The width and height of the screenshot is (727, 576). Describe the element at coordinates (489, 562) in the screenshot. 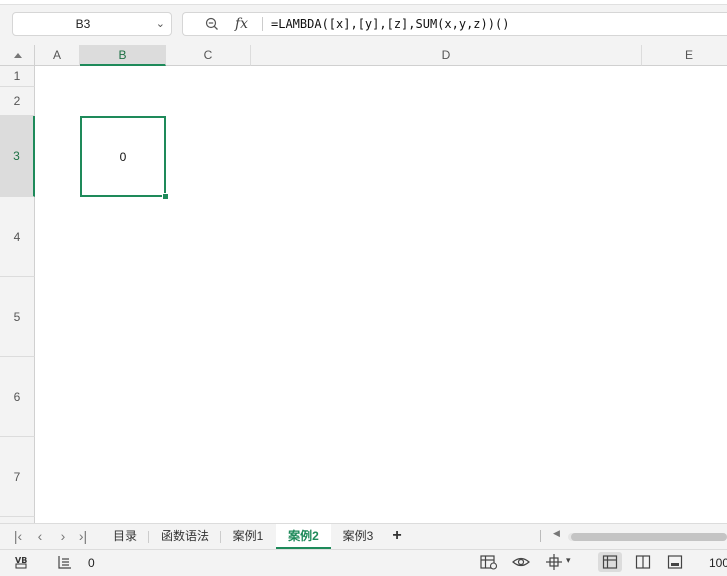

I see `table-settings-icon` at that location.